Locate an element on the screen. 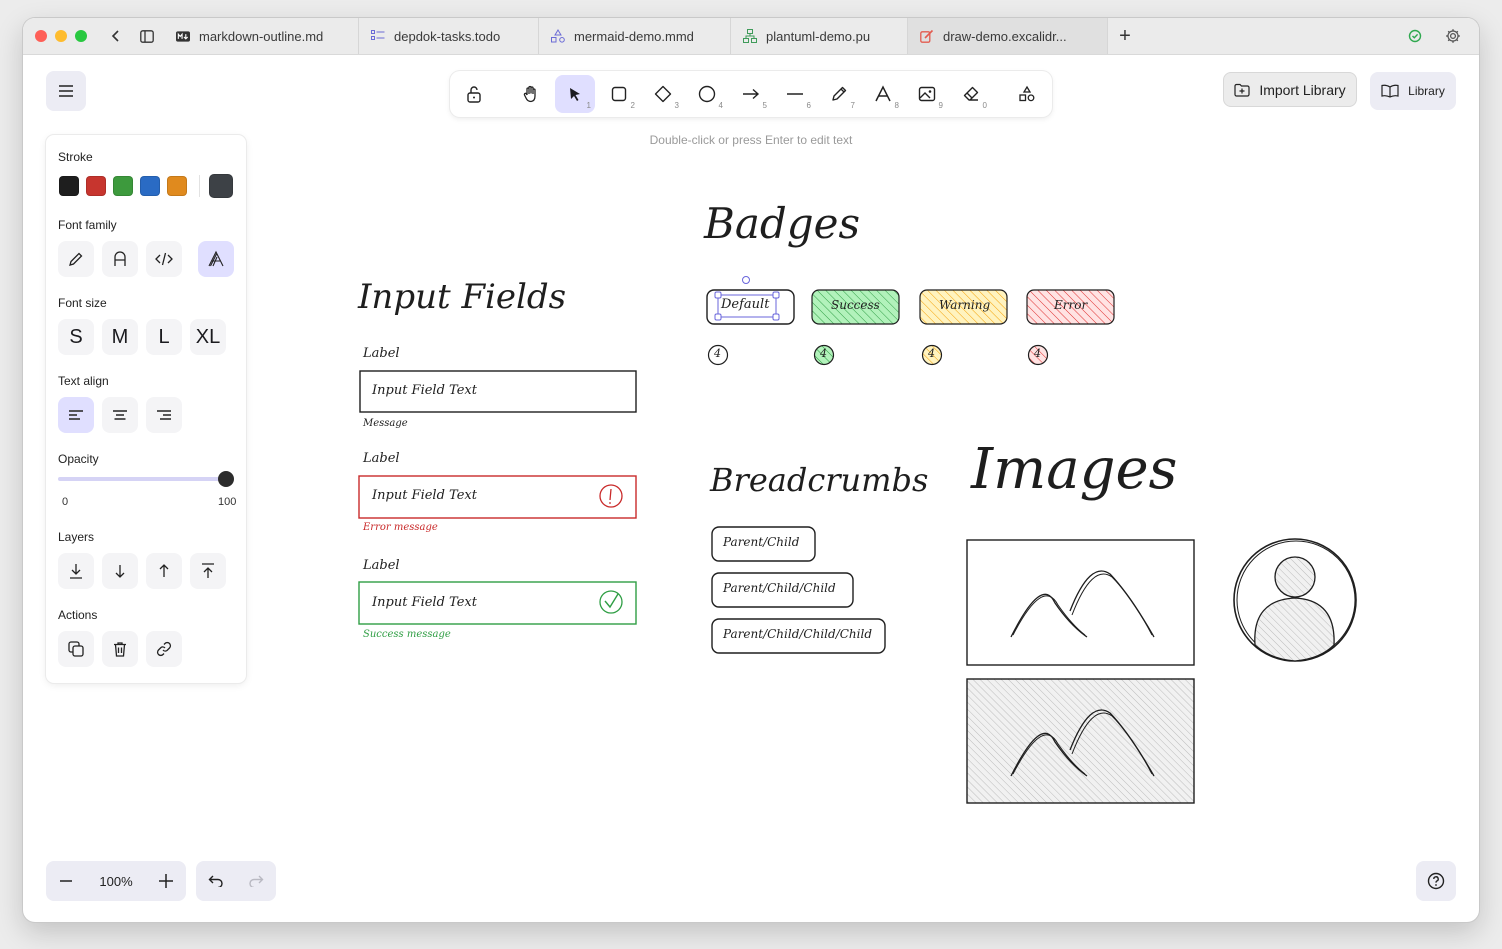 The image size is (1502, 949). ellipse-tool-button: 4 is located at coordinates (707, 94).